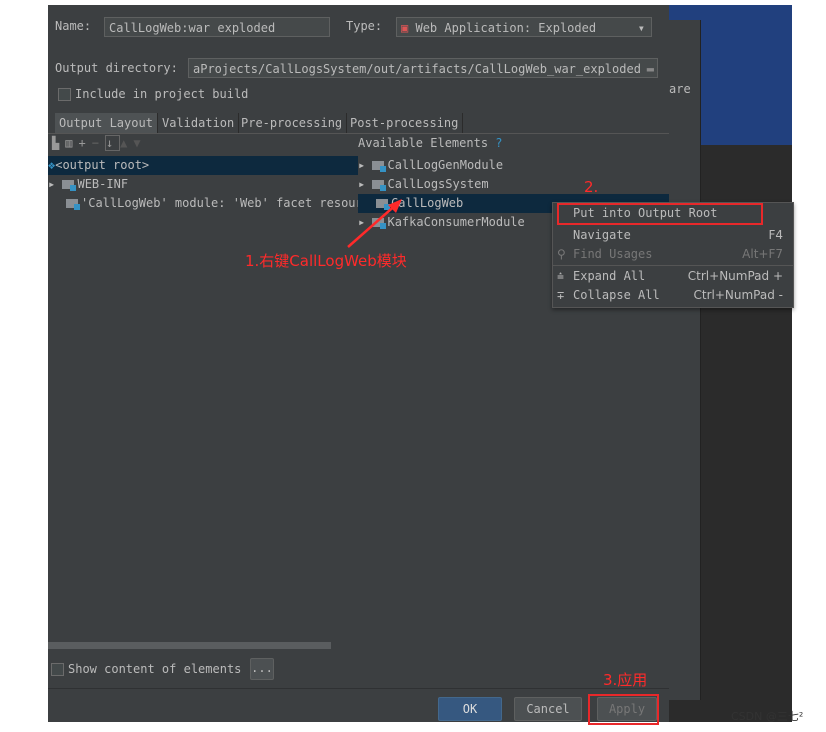 The image size is (826, 732). What do you see at coordinates (84, 143) in the screenshot?
I see `add-icon: +` at bounding box center [84, 143].